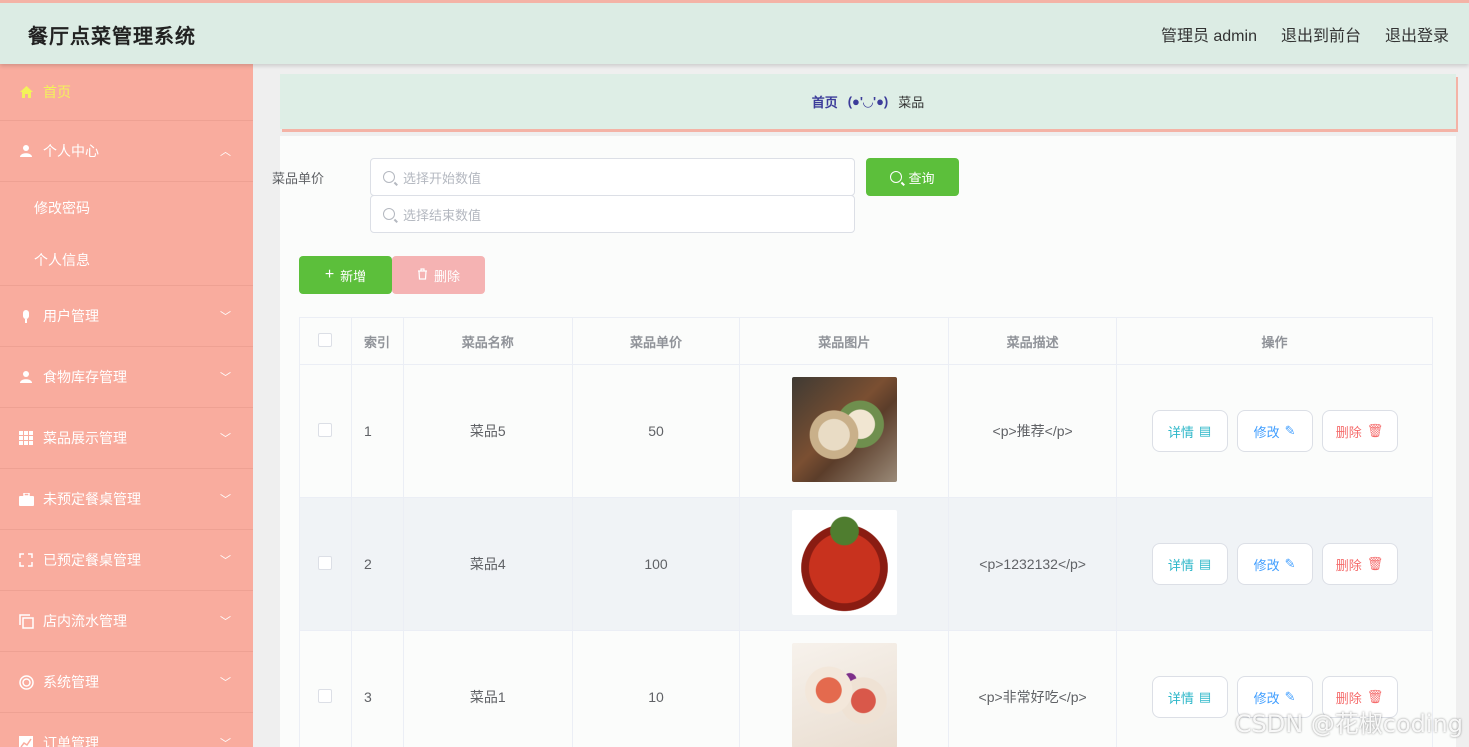 The height and width of the screenshot is (747, 1469). Describe the element at coordinates (225, 152) in the screenshot. I see `chevron-up-icon: ︿` at that location.